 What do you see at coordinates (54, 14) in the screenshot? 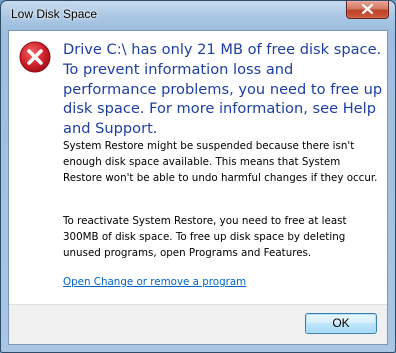
I see `window-title: Low Disk Space` at bounding box center [54, 14].